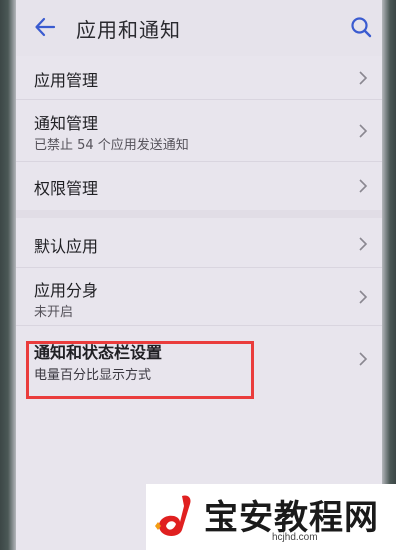 This screenshot has width=396, height=550. Describe the element at coordinates (295, 537) in the screenshot. I see `watermark-domain: hcjhd.com` at that location.